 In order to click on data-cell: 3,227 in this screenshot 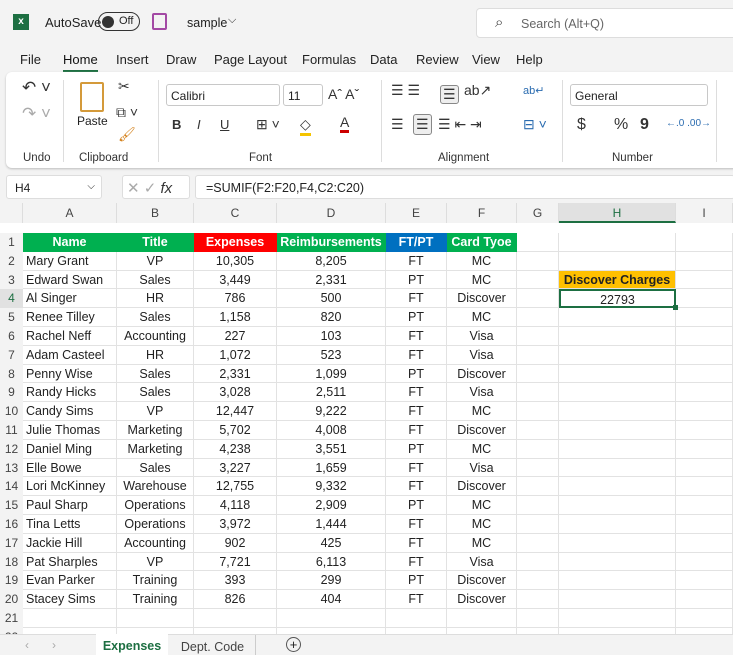, I will do `click(235, 468)`.